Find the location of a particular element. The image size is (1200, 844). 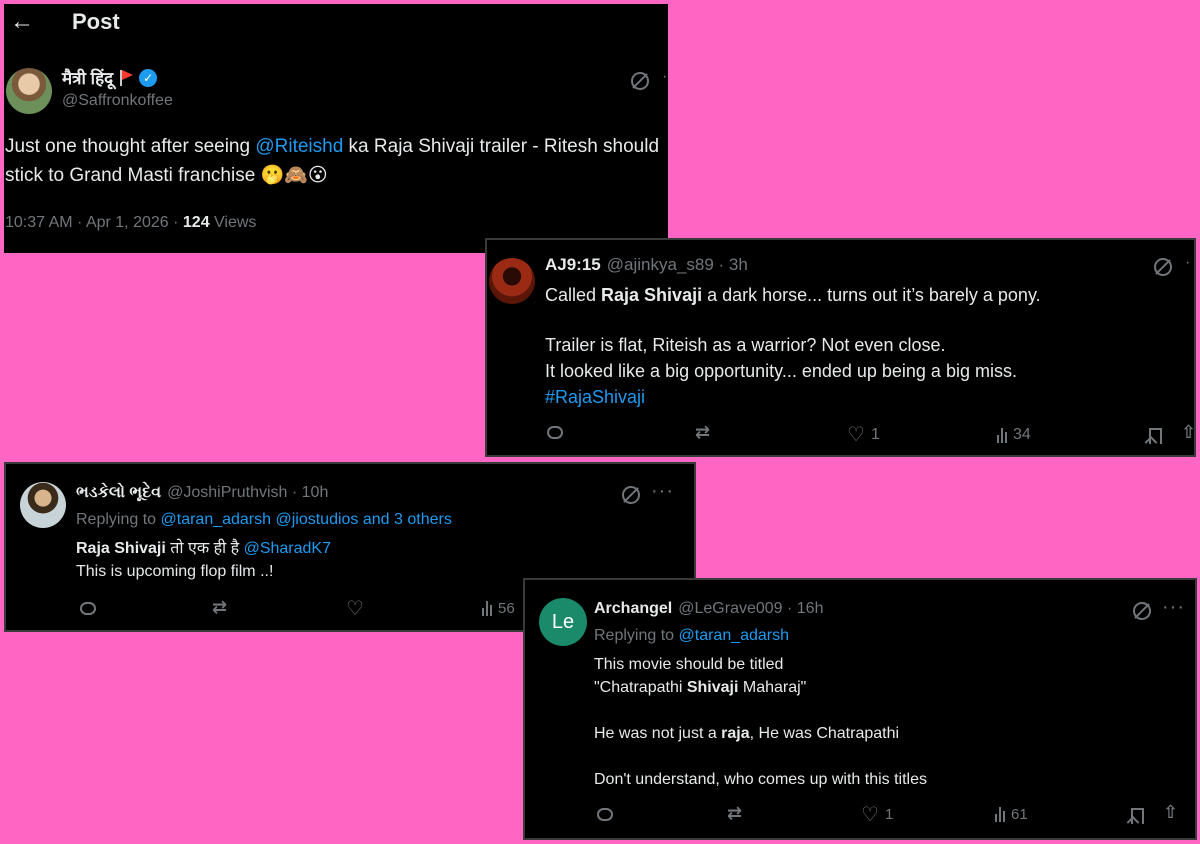

back-arrow-icon: ← is located at coordinates (22, 22).